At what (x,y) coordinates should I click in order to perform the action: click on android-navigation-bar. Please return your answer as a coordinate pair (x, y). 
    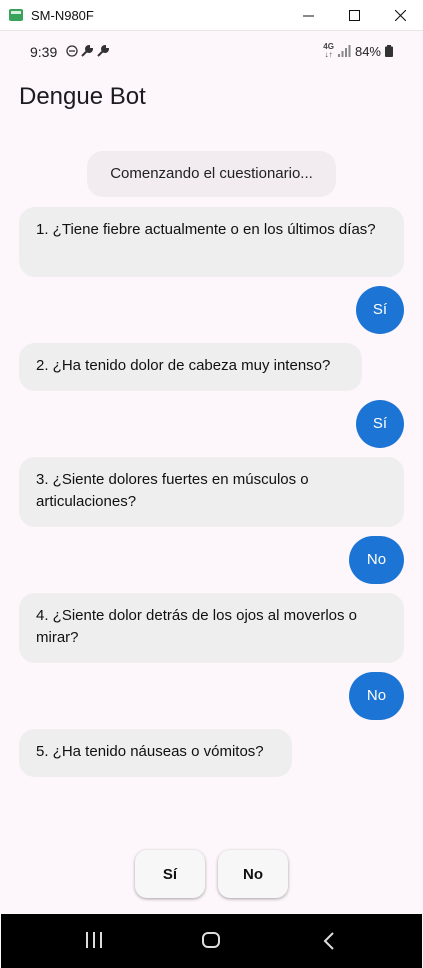
    Looking at the image, I should click on (211, 941).